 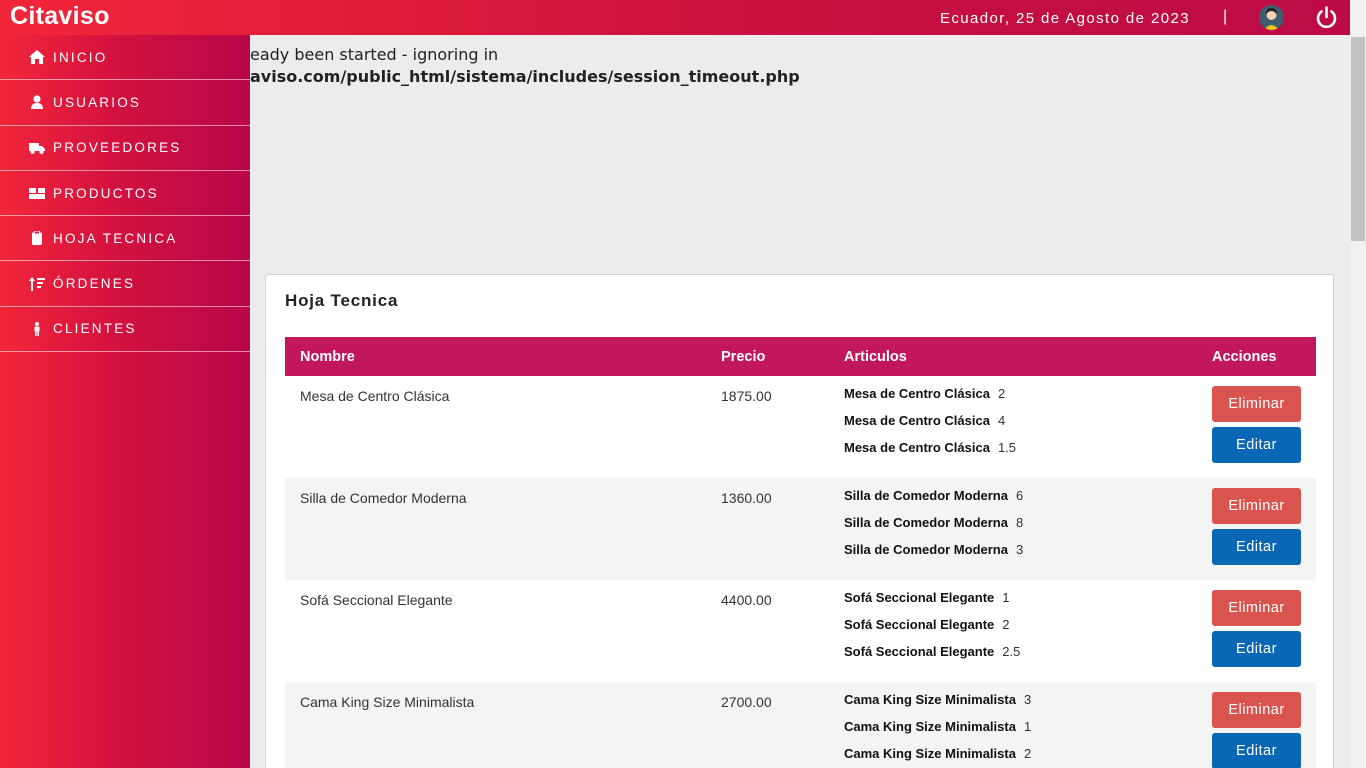 I want to click on product-price: 1360.00, so click(x=746, y=498).